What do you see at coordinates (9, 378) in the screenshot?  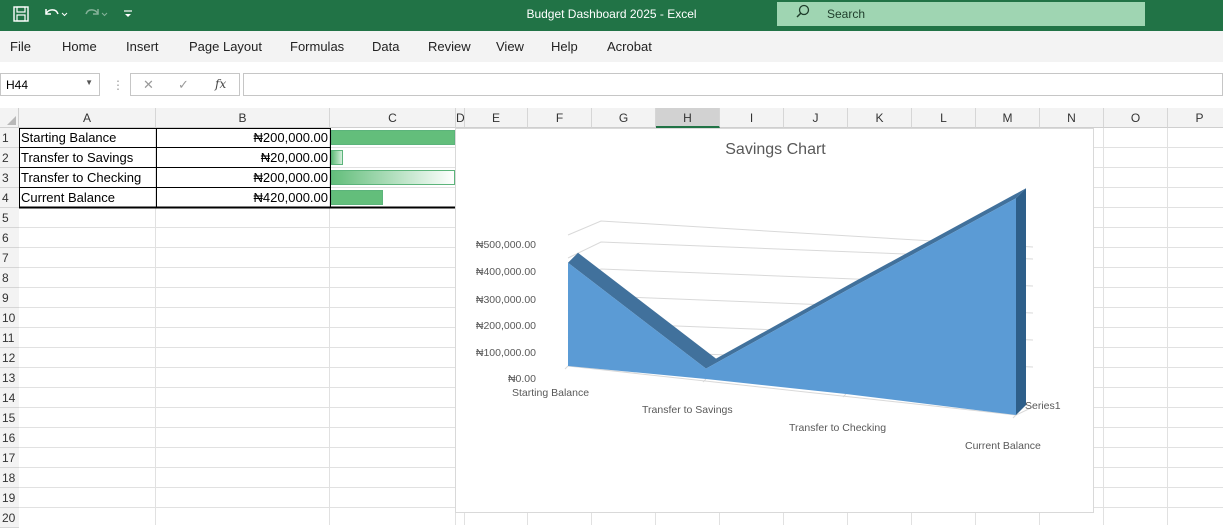 I see `row-header-13: 13` at bounding box center [9, 378].